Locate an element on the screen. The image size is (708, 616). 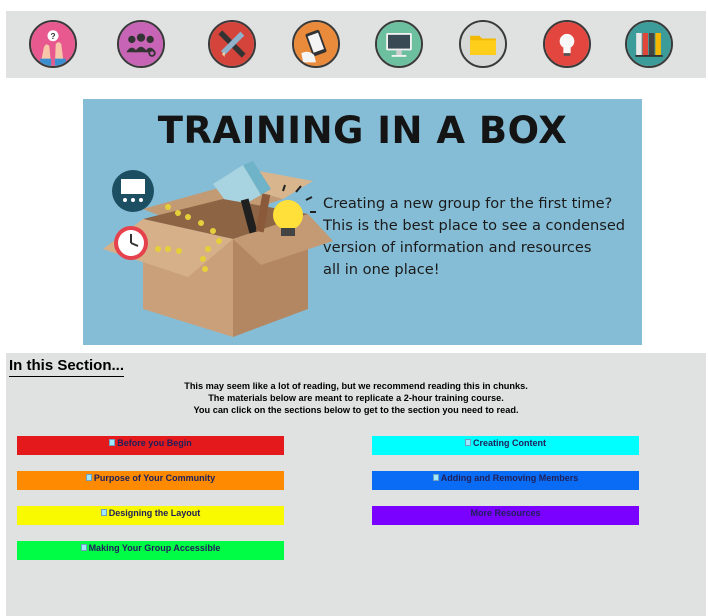
nav-files-button is located at coordinates (483, 44).